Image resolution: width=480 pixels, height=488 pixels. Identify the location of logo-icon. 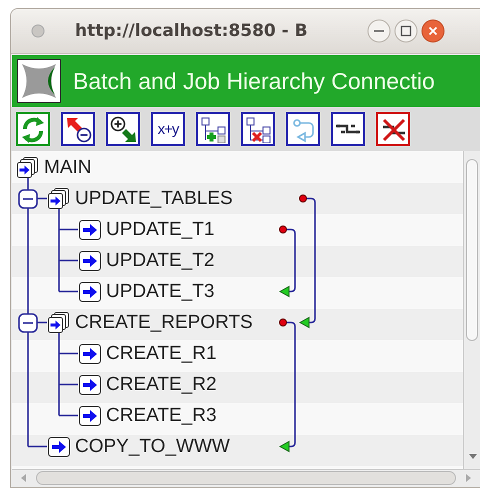
(39, 81).